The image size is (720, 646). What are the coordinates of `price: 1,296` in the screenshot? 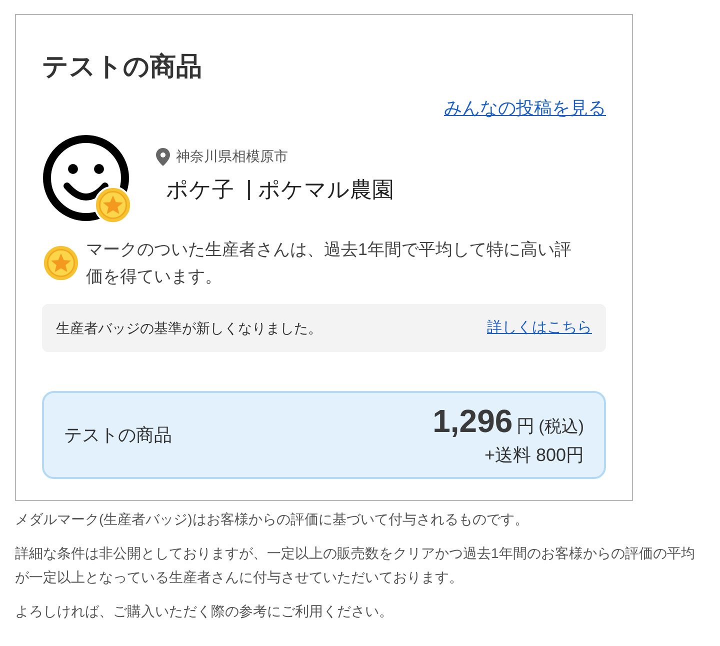 It's located at (472, 421).